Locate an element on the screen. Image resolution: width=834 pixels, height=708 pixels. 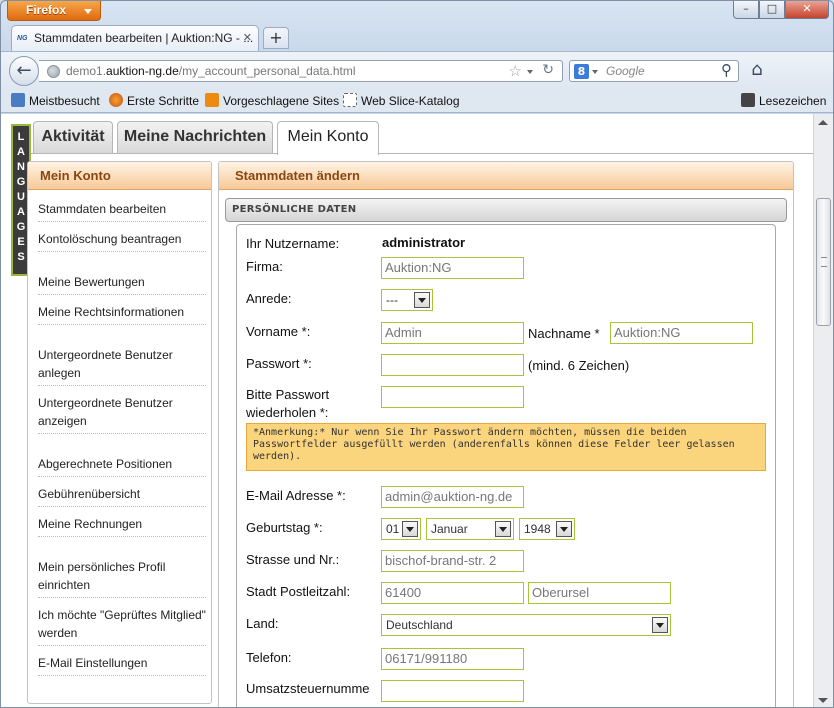
email-label: E-Mail Adresse *: is located at coordinates (296, 495).